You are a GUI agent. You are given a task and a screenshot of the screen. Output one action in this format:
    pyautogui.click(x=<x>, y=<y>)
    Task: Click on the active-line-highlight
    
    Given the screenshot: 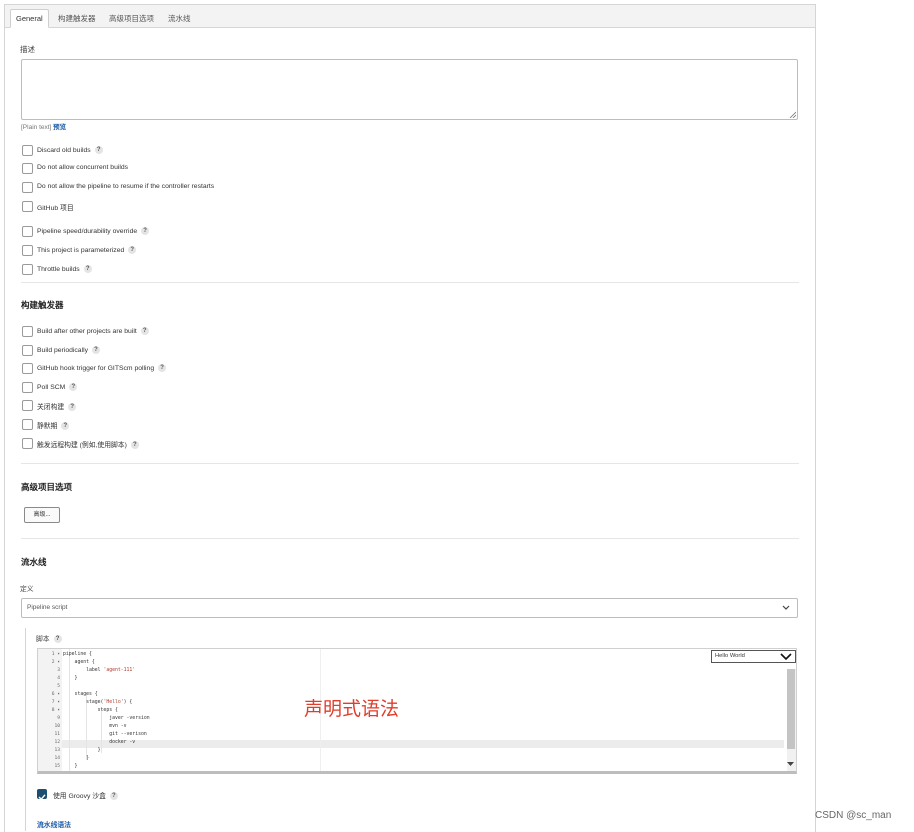 What is the action you would take?
    pyautogui.click(x=423, y=744)
    